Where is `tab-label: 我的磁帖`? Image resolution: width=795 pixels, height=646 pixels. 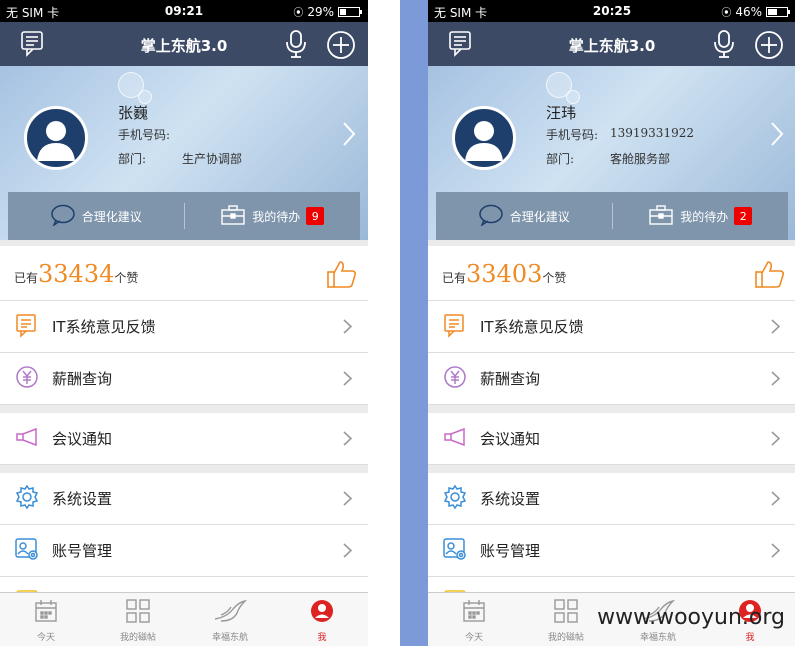 tab-label: 我的磁帖 is located at coordinates (565, 638).